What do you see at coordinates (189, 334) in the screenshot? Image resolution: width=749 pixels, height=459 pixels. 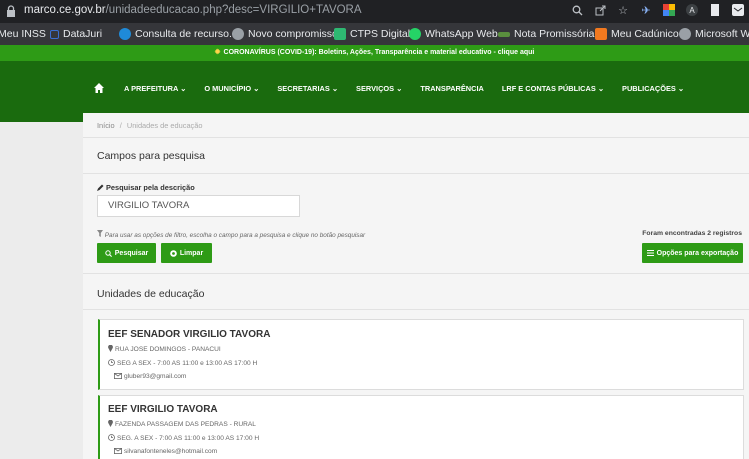 I see `unit-name: EEF SENADOR VIRGILIO TAVORA` at bounding box center [189, 334].